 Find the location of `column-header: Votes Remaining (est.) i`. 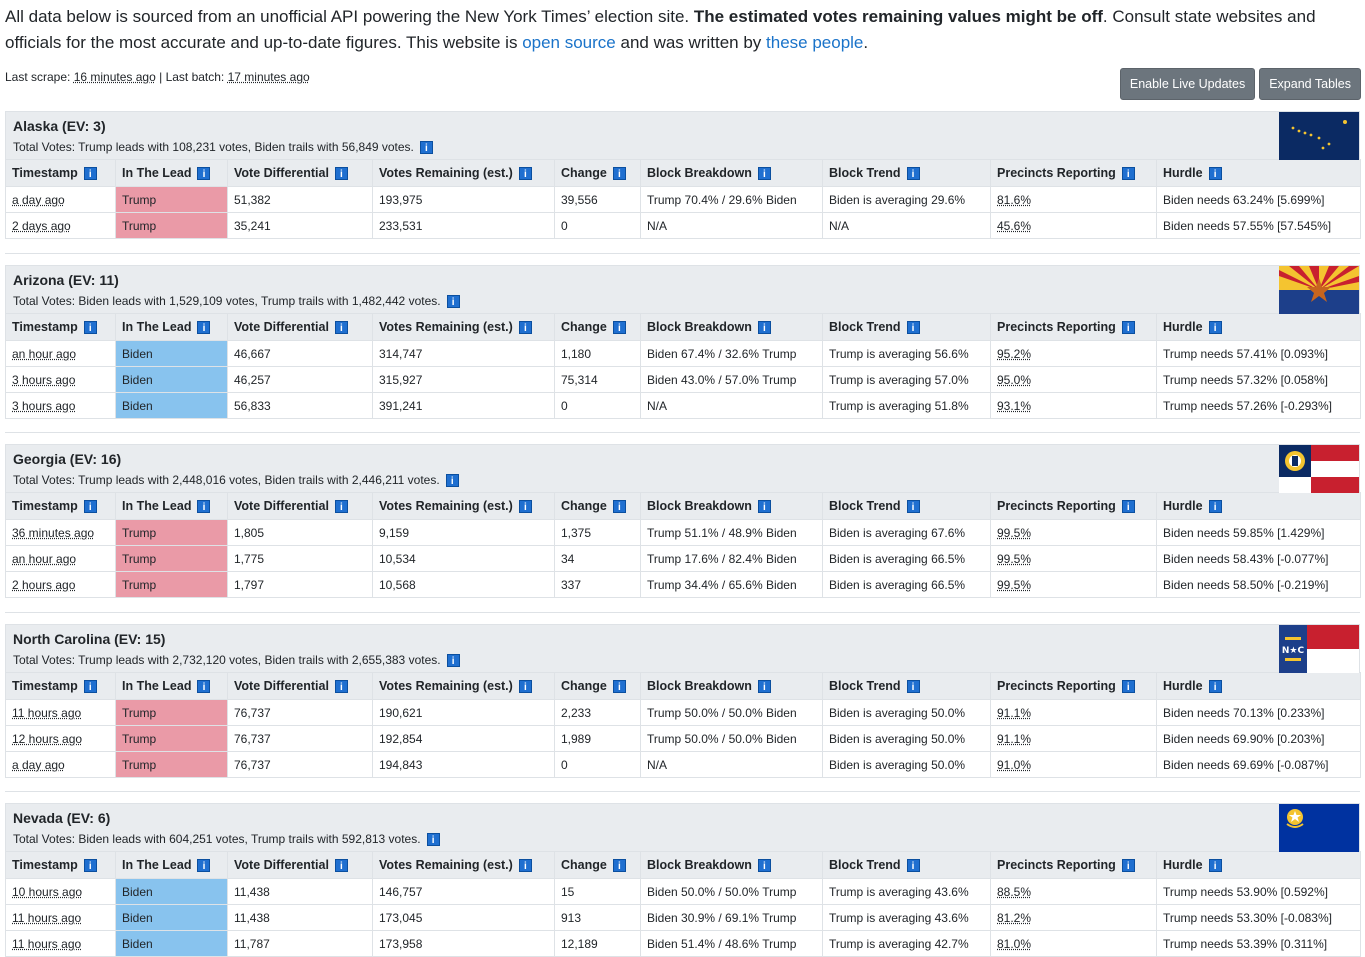

column-header: Votes Remaining (est.) i is located at coordinates (463, 327).